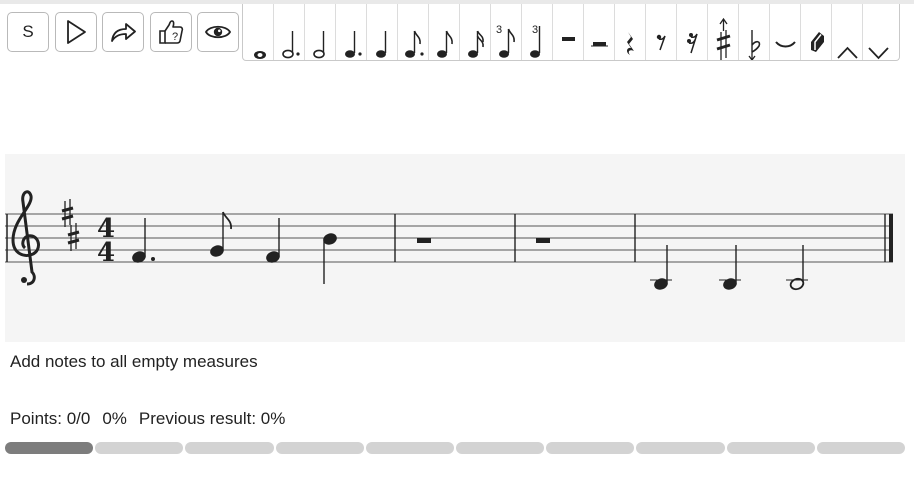 Image resolution: width=914 pixels, height=478 pixels. I want to click on quarter-rest-icon, so click(630, 43).